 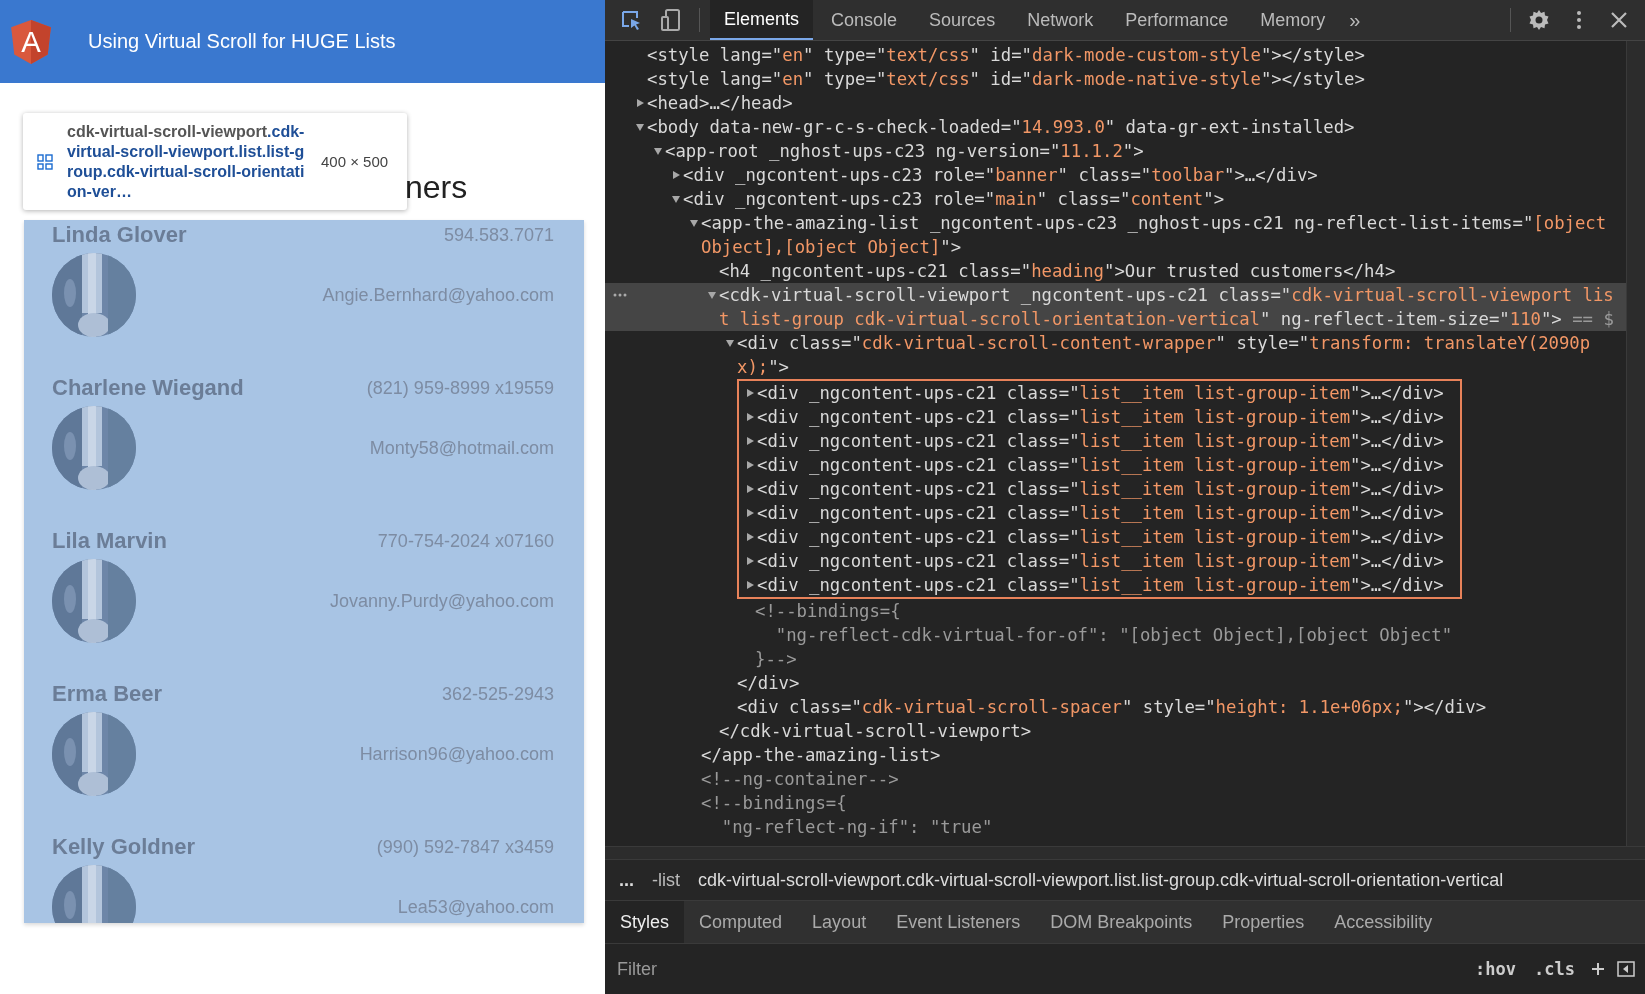 I want to click on closing-tag: </div>, so click(x=1177, y=683).